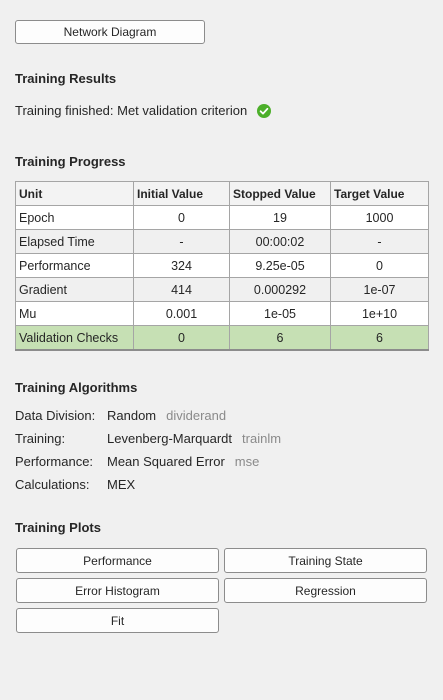  Describe the element at coordinates (379, 217) in the screenshot. I see `table-cell: 1000` at that location.